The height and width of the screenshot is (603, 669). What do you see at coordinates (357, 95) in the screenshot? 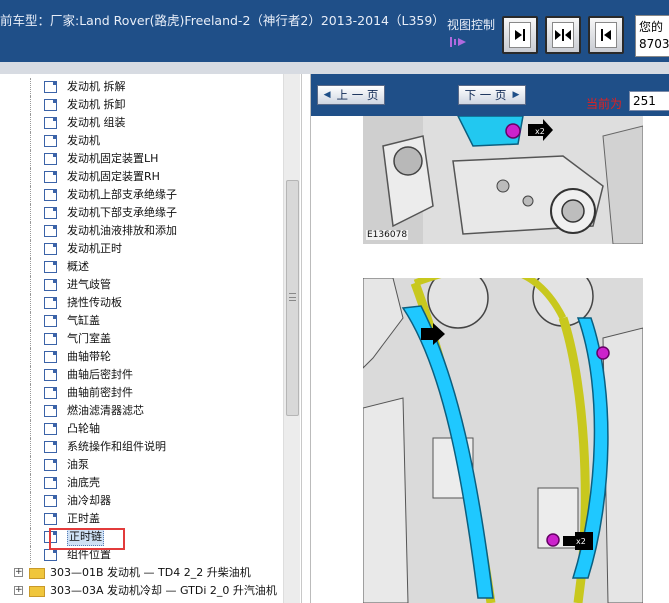
I see `prev-page-label: 上 一 页` at bounding box center [357, 95].